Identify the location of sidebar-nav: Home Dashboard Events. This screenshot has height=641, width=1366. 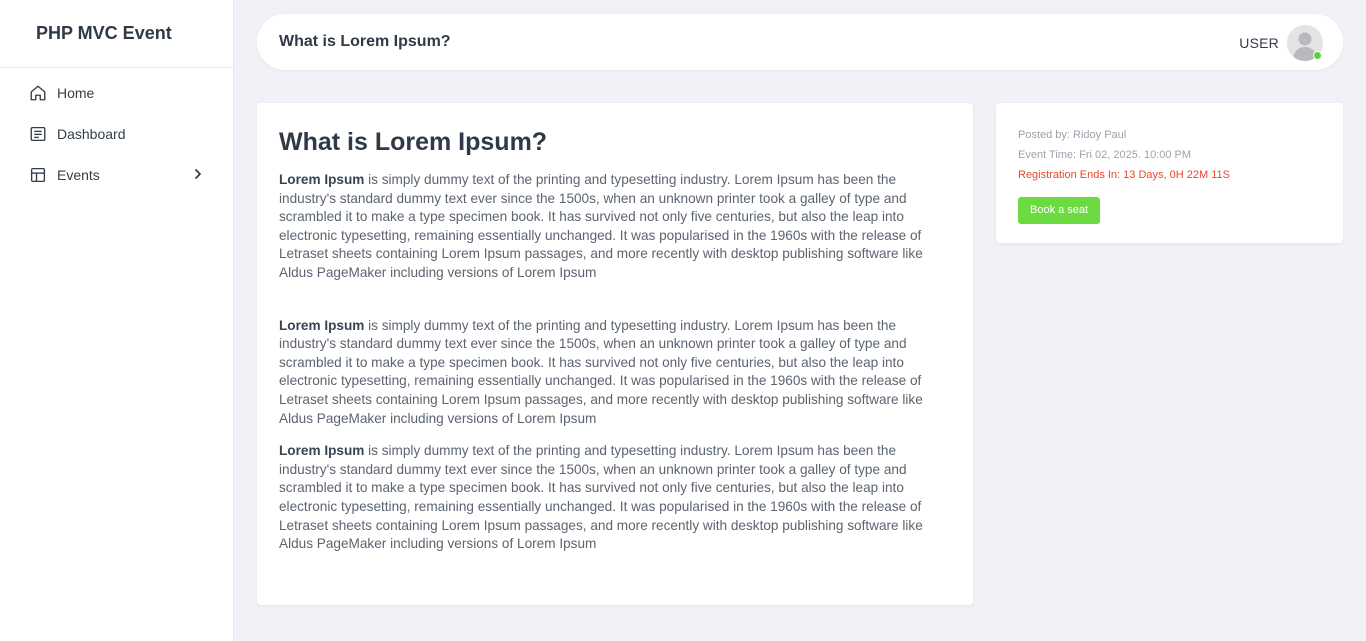
(116, 131).